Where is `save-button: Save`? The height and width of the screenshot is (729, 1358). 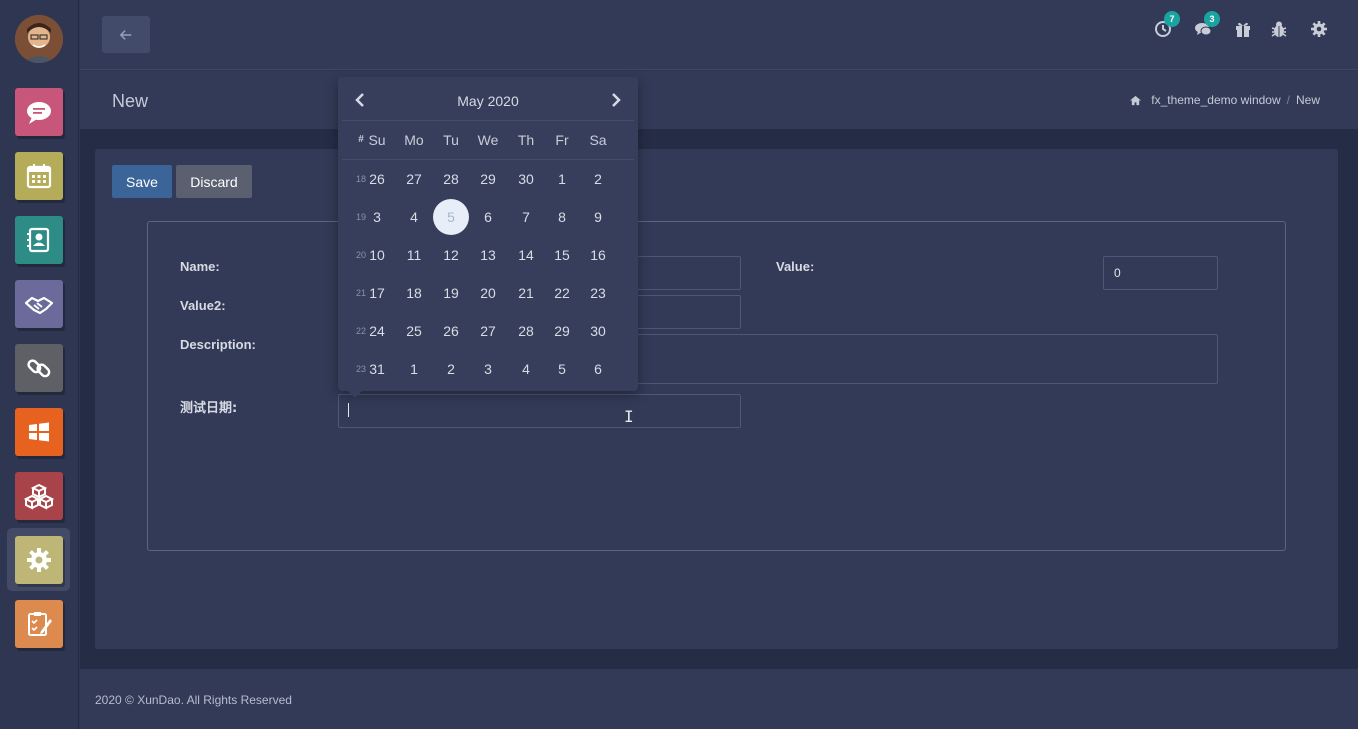 save-button: Save is located at coordinates (142, 181).